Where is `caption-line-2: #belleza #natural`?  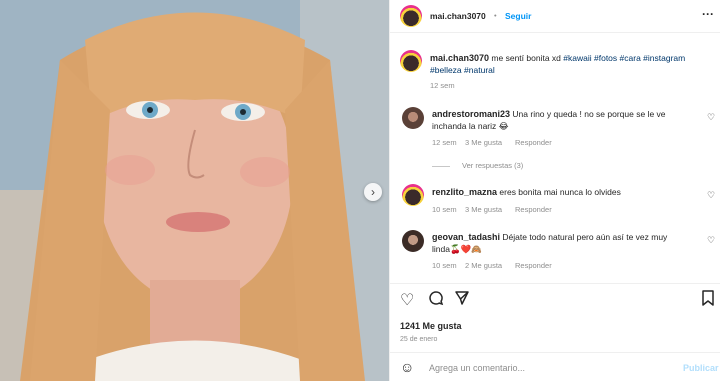 caption-line-2: #belleza #natural is located at coordinates (462, 70).